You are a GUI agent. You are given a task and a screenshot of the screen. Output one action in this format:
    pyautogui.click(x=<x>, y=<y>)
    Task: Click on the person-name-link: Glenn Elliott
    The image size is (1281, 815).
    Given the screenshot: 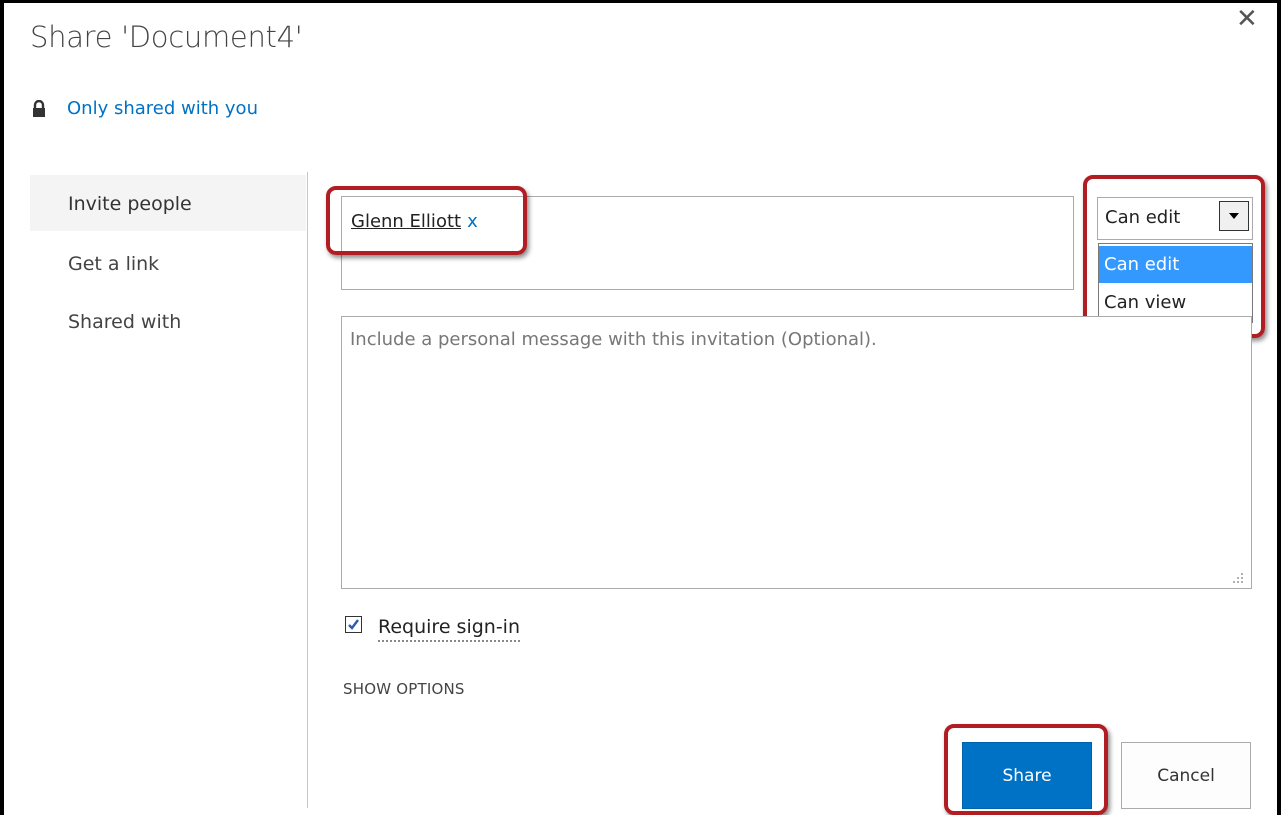 What is the action you would take?
    pyautogui.click(x=406, y=221)
    